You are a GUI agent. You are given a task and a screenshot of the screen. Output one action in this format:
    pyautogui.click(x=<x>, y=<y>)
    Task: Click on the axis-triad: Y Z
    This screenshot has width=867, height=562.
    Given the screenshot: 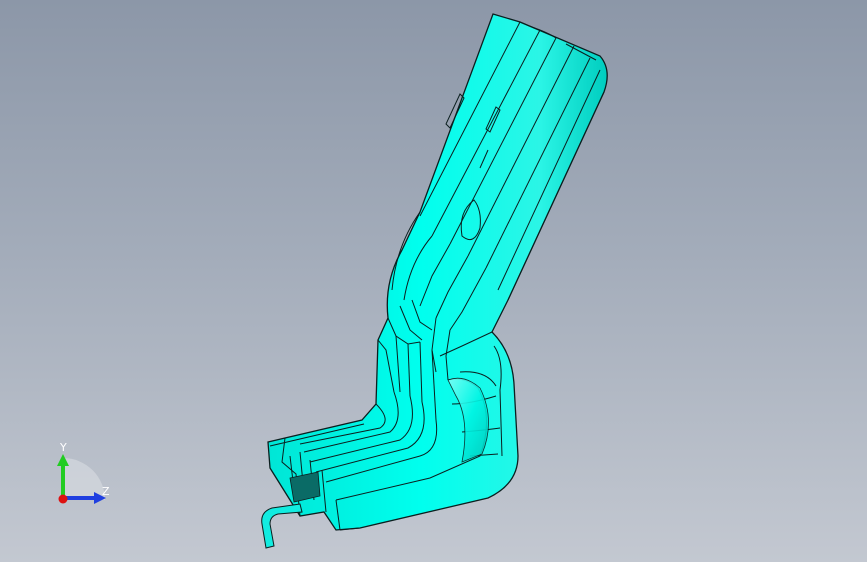 What is the action you would take?
    pyautogui.click(x=83, y=475)
    